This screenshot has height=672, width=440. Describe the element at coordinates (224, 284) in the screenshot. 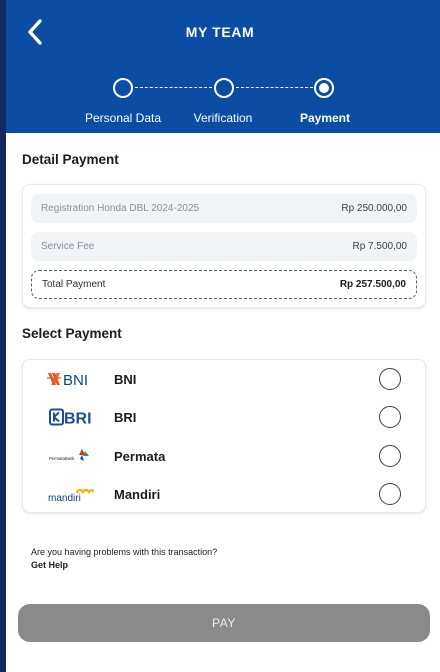

I see `total-payment-row: Total Payment Rp 257.500,00` at that location.